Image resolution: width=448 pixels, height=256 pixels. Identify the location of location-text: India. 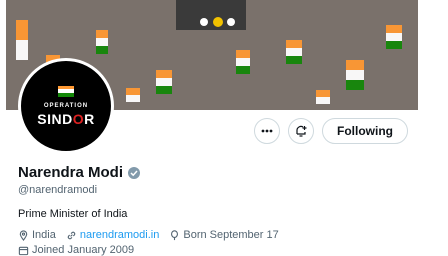
(44, 235).